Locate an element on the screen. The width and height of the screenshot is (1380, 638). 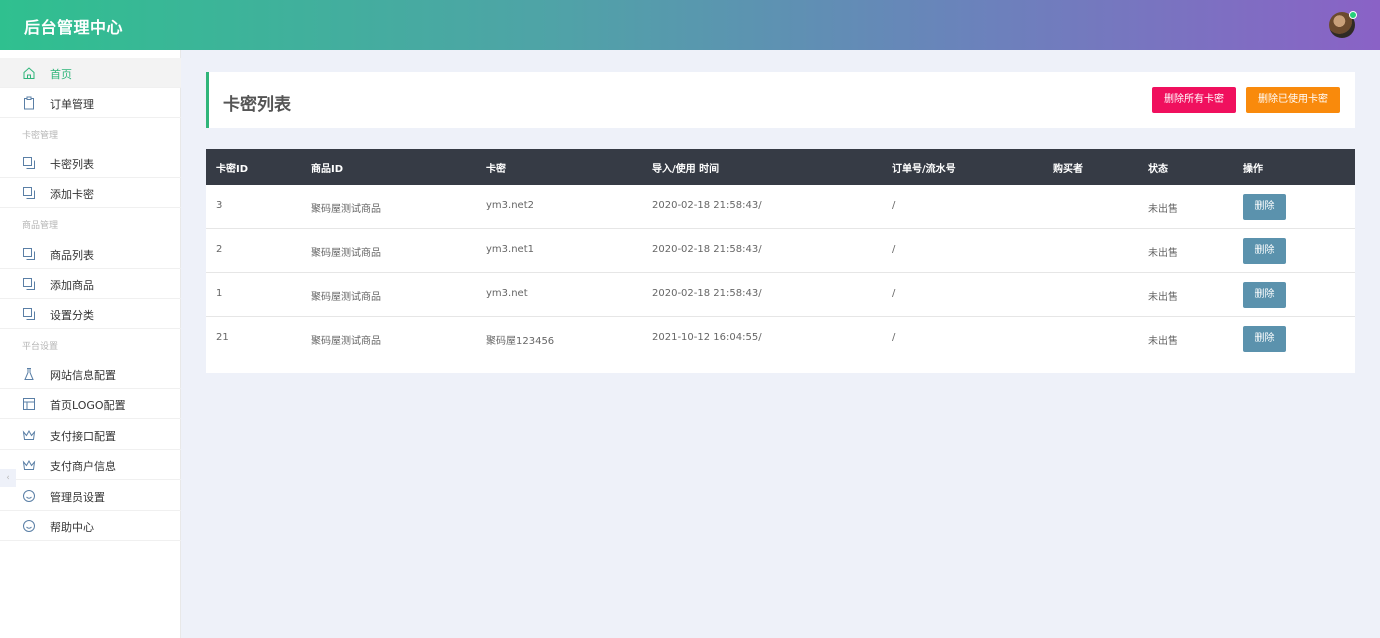
cell-card: 聚码屋123456 is located at coordinates (520, 341).